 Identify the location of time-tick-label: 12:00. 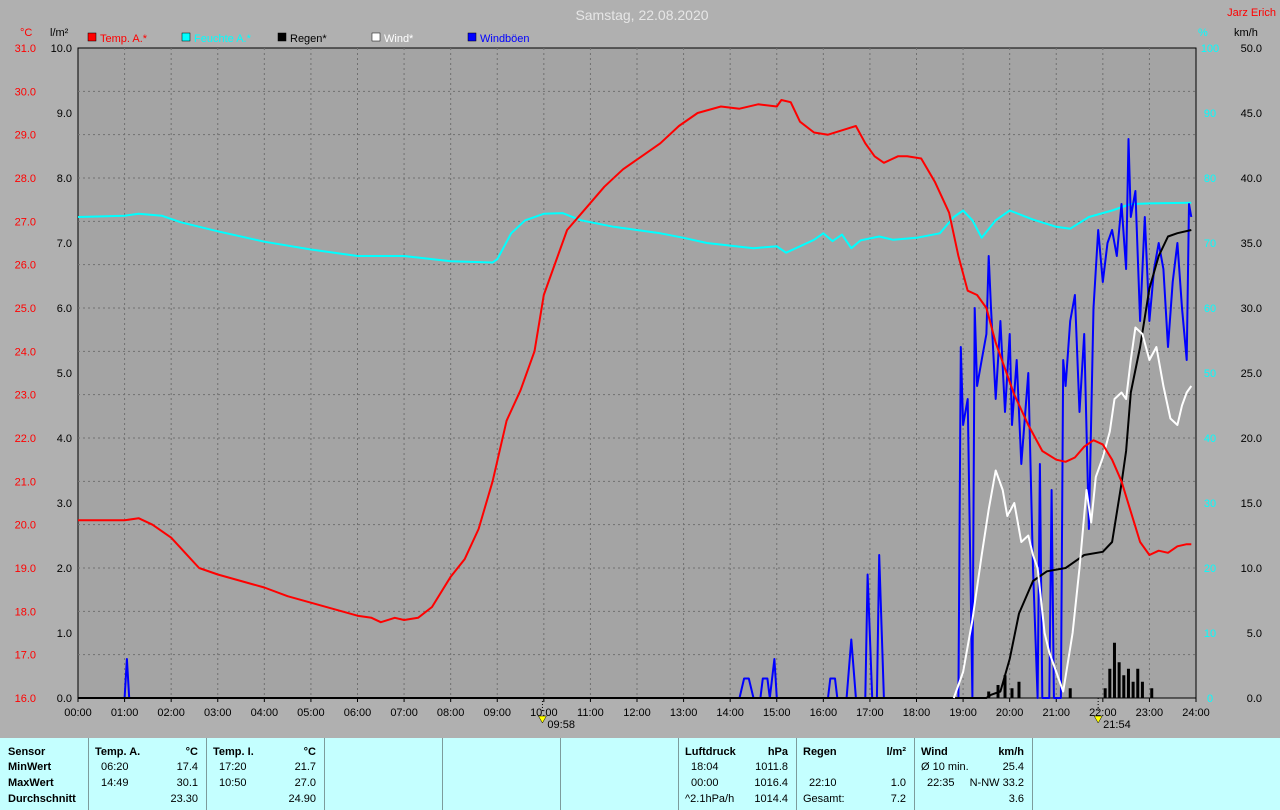
(637, 713).